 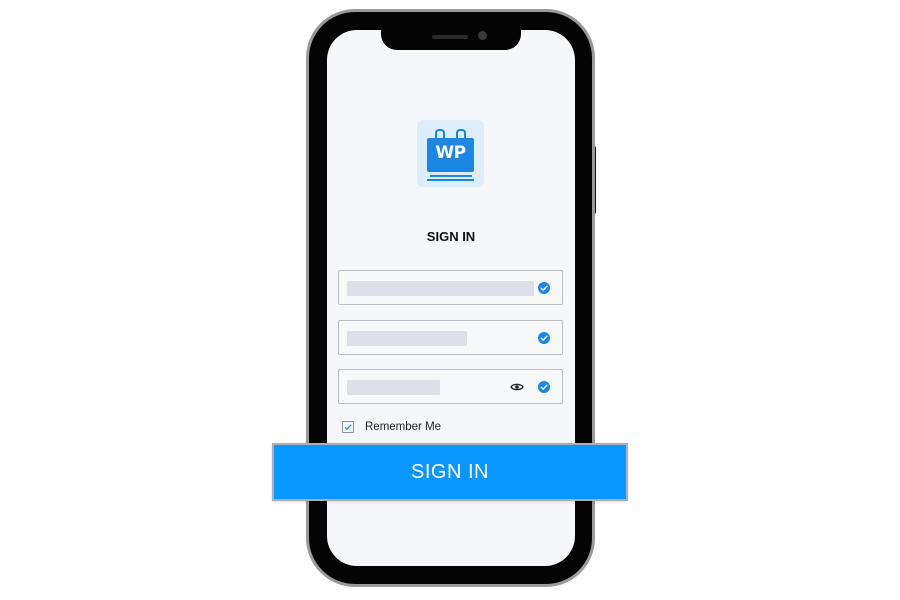 What do you see at coordinates (517, 387) in the screenshot?
I see `eye-icon` at bounding box center [517, 387].